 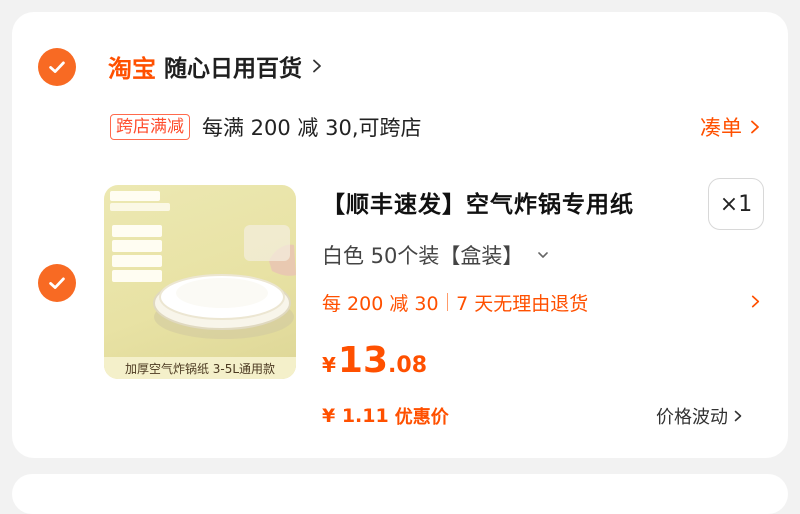 I want to click on shop-name: 随心日用百货, so click(x=233, y=66).